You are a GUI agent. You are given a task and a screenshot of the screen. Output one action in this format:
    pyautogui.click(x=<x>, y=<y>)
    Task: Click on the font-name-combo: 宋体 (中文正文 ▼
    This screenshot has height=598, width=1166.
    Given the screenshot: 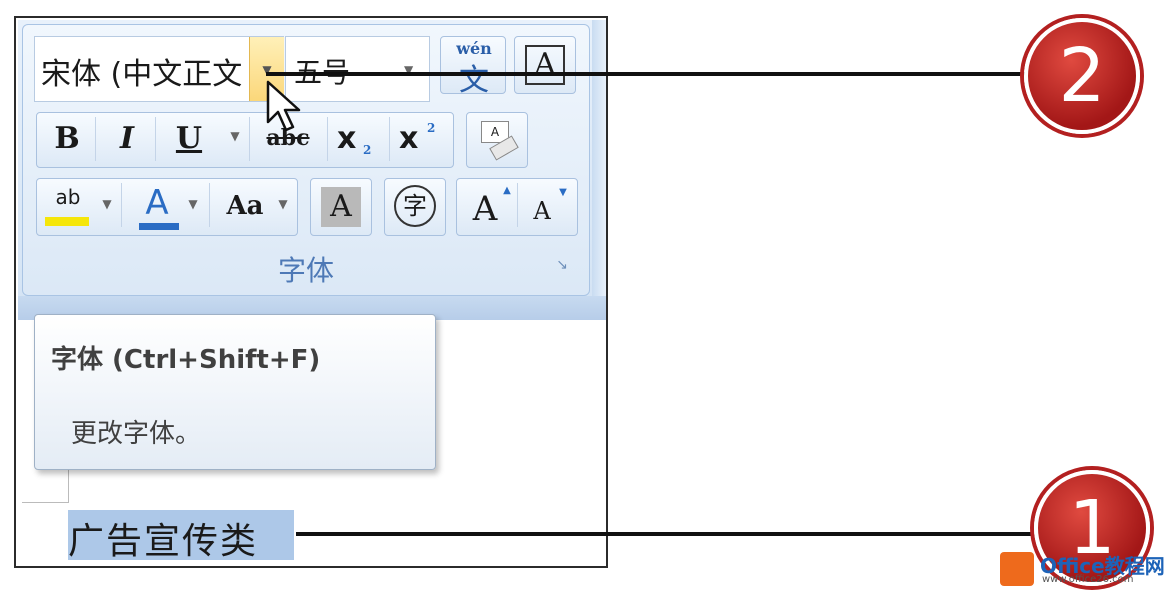 What is the action you would take?
    pyautogui.click(x=159, y=69)
    